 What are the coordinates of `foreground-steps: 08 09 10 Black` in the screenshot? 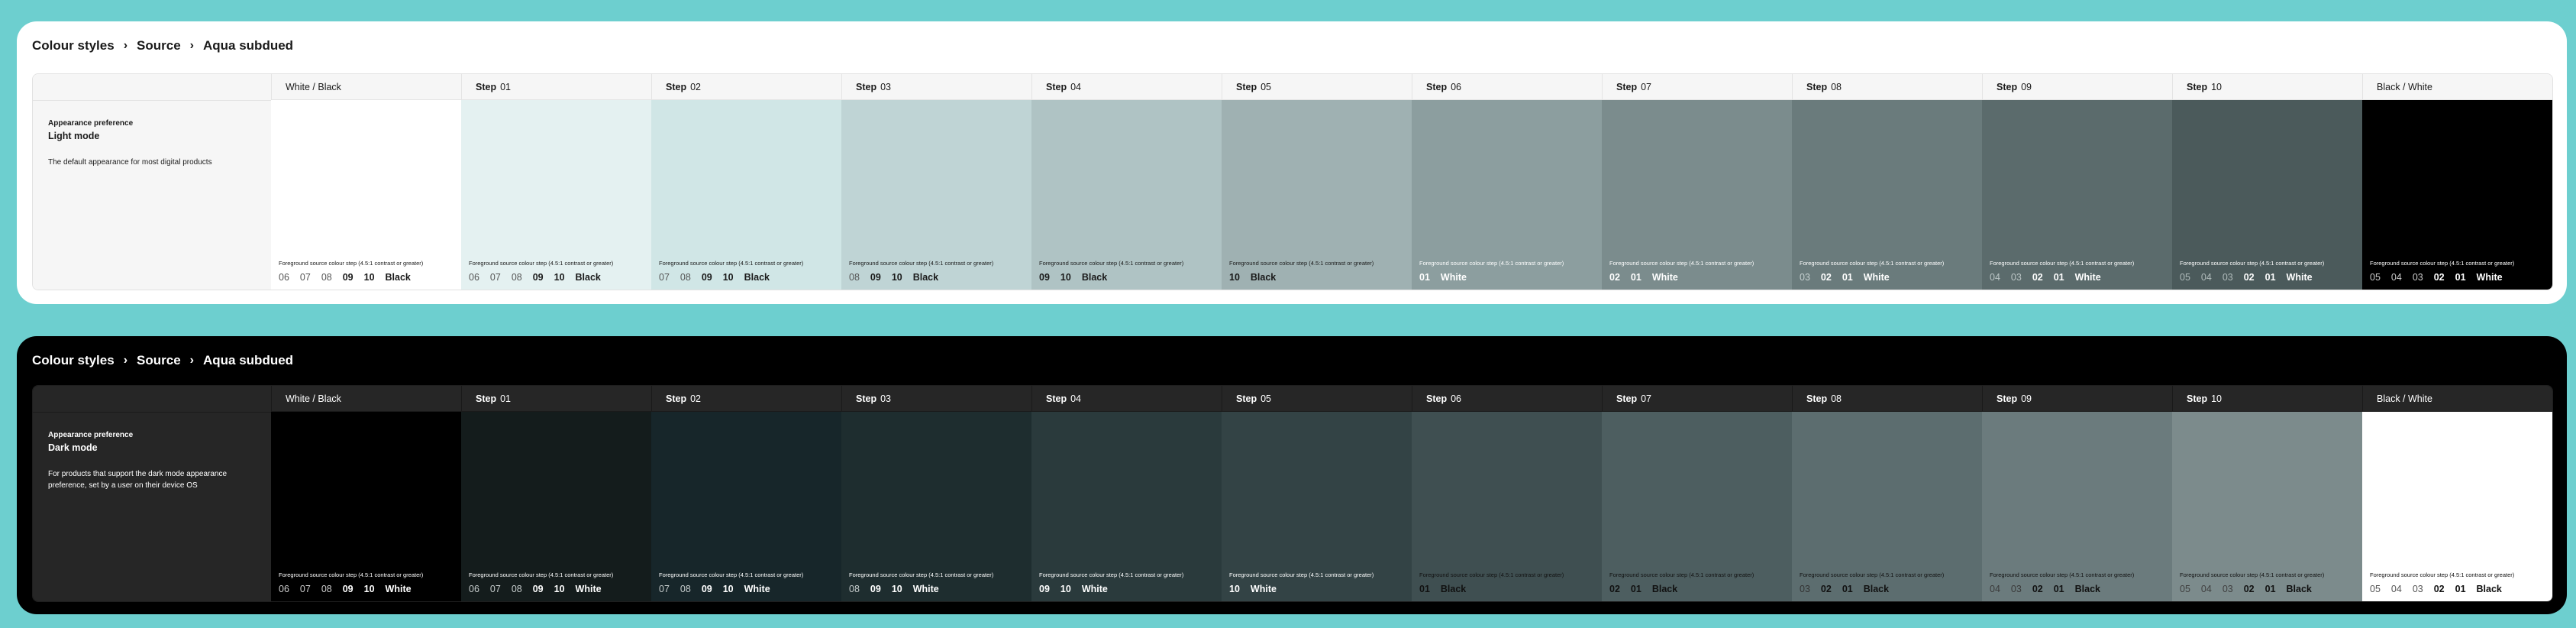 It's located at (893, 277).